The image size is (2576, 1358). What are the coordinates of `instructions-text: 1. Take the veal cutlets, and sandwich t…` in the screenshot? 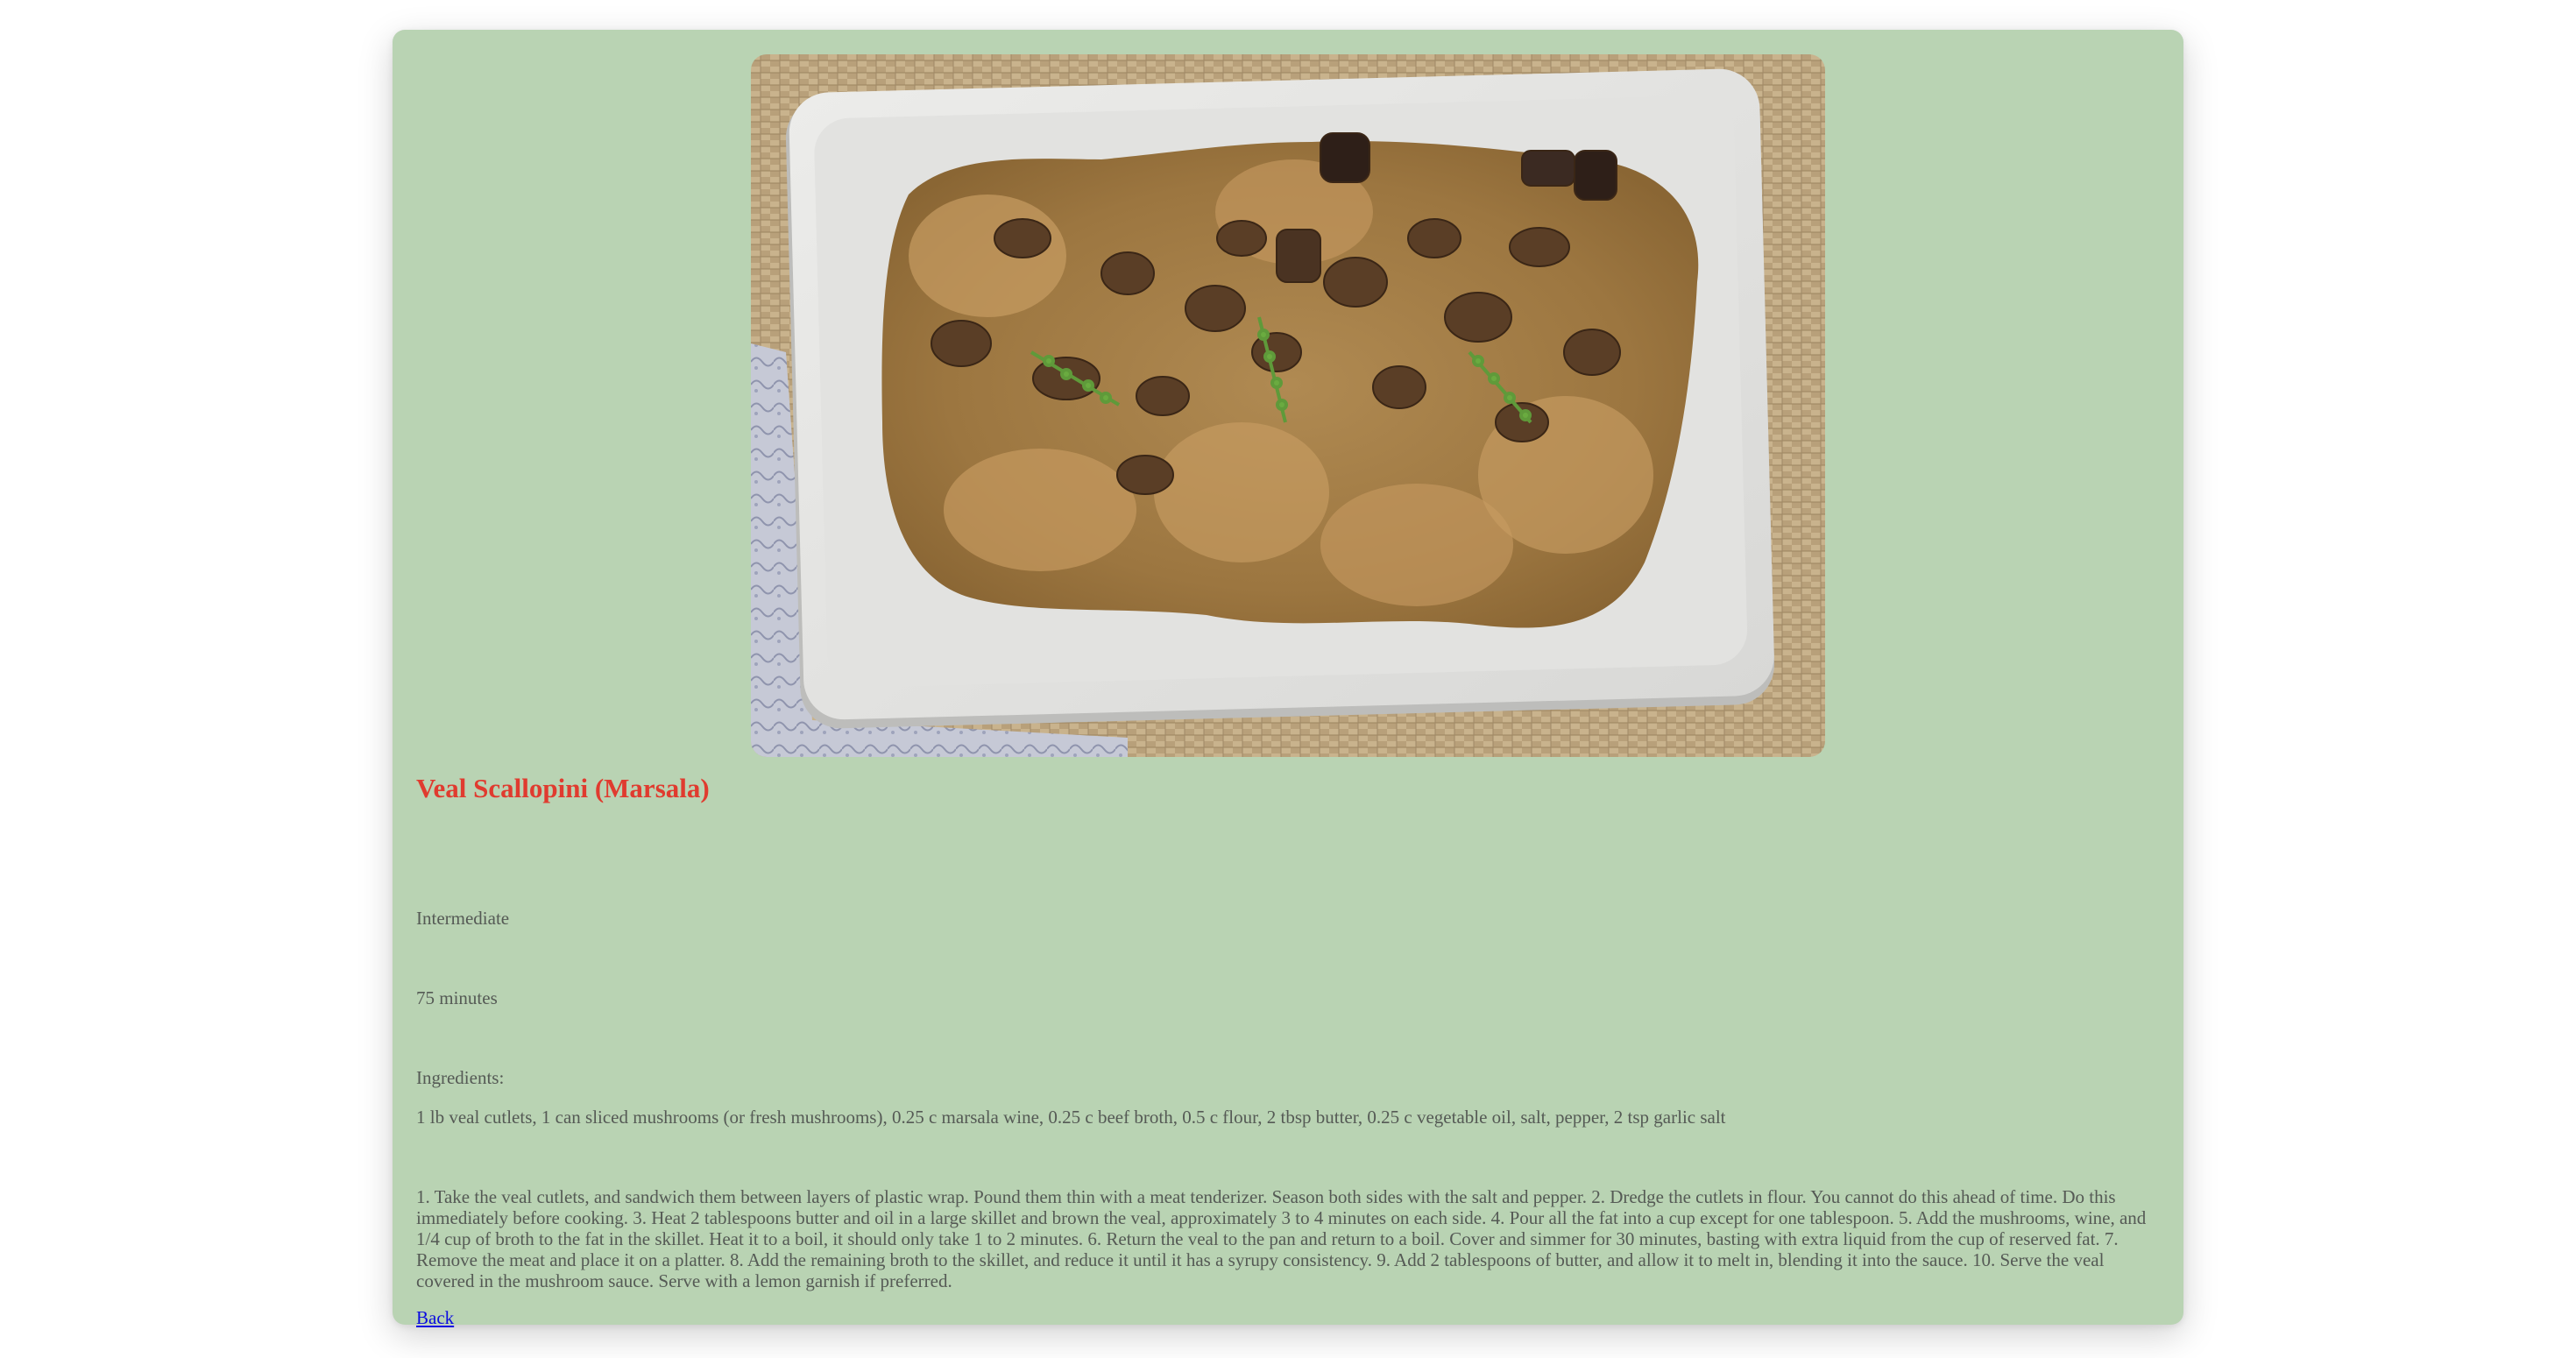 It's located at (1281, 1238).